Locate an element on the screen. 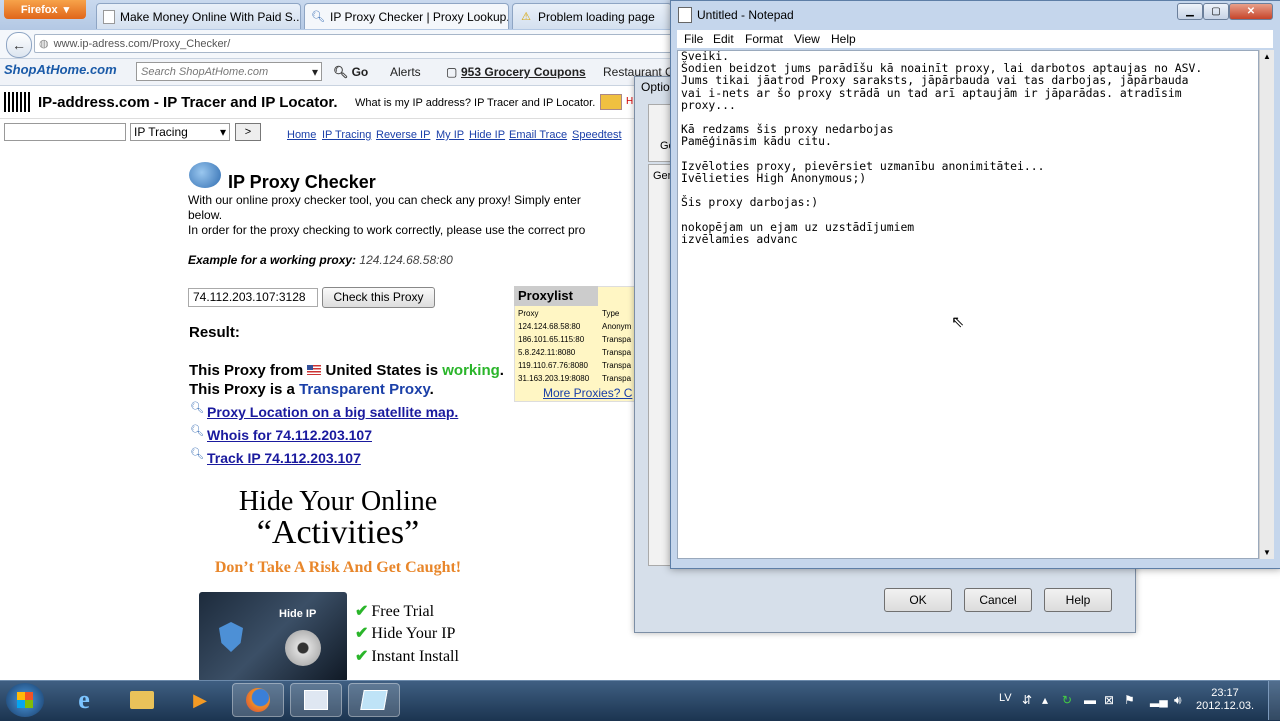 The height and width of the screenshot is (721, 1280). proxylist-row: 119.110.67.76:8080 Transpa is located at coordinates (574, 365).